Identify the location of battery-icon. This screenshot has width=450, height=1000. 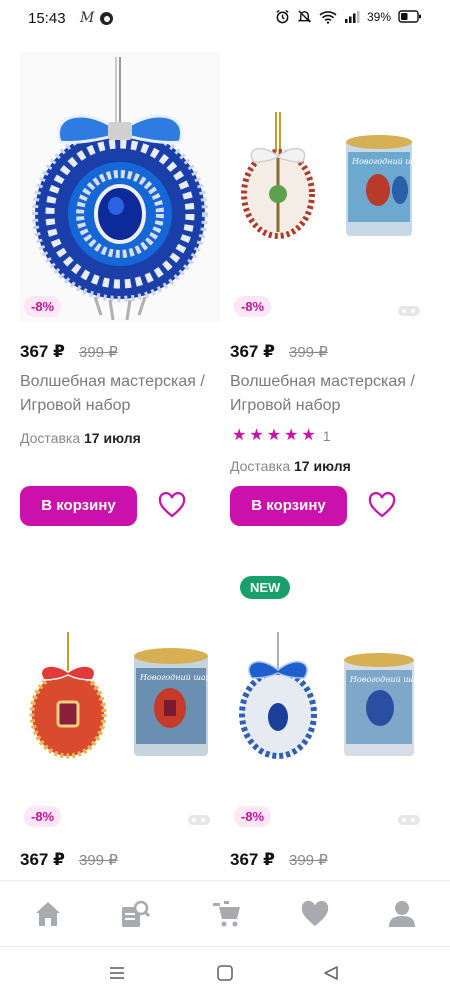
(409, 16).